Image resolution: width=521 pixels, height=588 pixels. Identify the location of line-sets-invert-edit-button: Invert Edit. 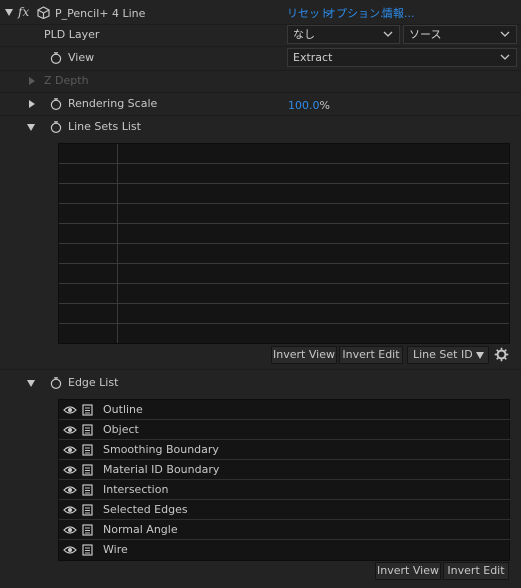
(371, 355).